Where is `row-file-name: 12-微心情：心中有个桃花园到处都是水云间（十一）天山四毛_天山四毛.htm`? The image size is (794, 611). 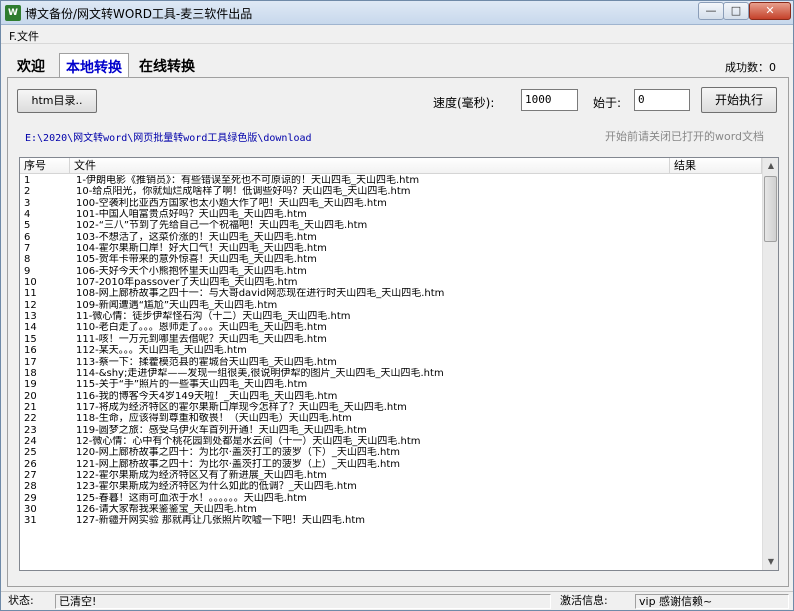 row-file-name: 12-微心情：心中有个桃花园到处都是水云间（十一）天山四毛_天山四毛.htm is located at coordinates (248, 441).